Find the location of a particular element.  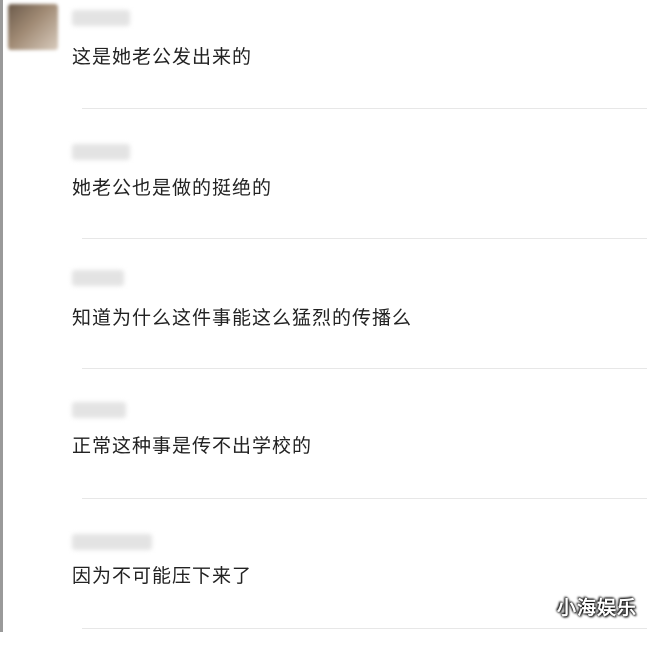

comment-text: 这是她老公发出来的 is located at coordinates (162, 57).